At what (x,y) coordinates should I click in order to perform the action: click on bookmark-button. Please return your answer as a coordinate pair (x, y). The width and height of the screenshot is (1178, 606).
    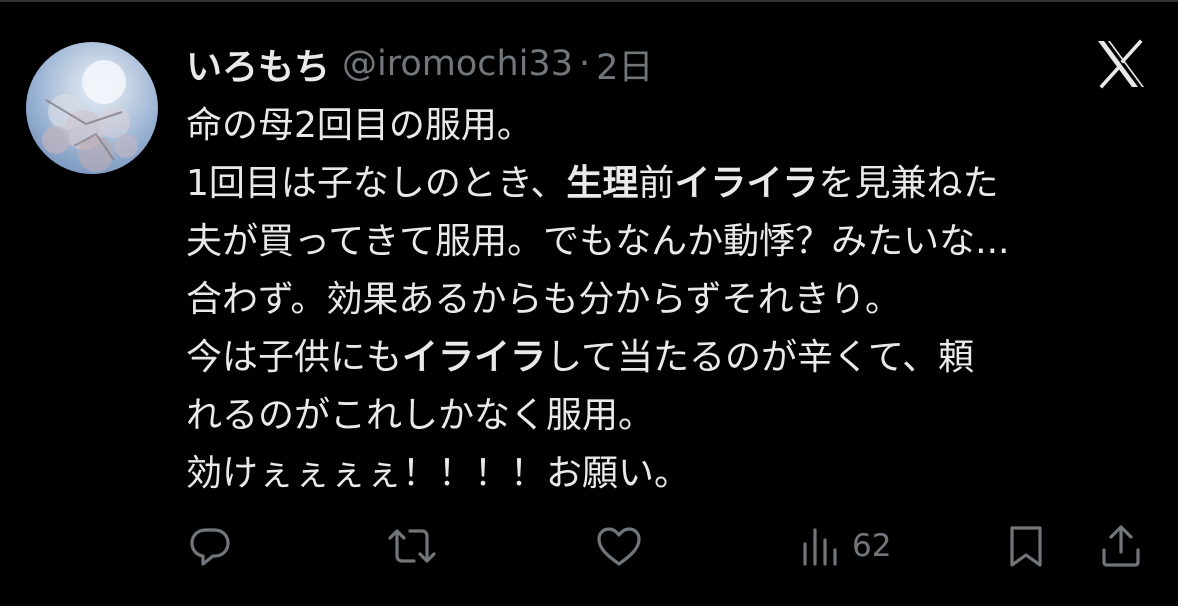
    Looking at the image, I should click on (1026, 546).